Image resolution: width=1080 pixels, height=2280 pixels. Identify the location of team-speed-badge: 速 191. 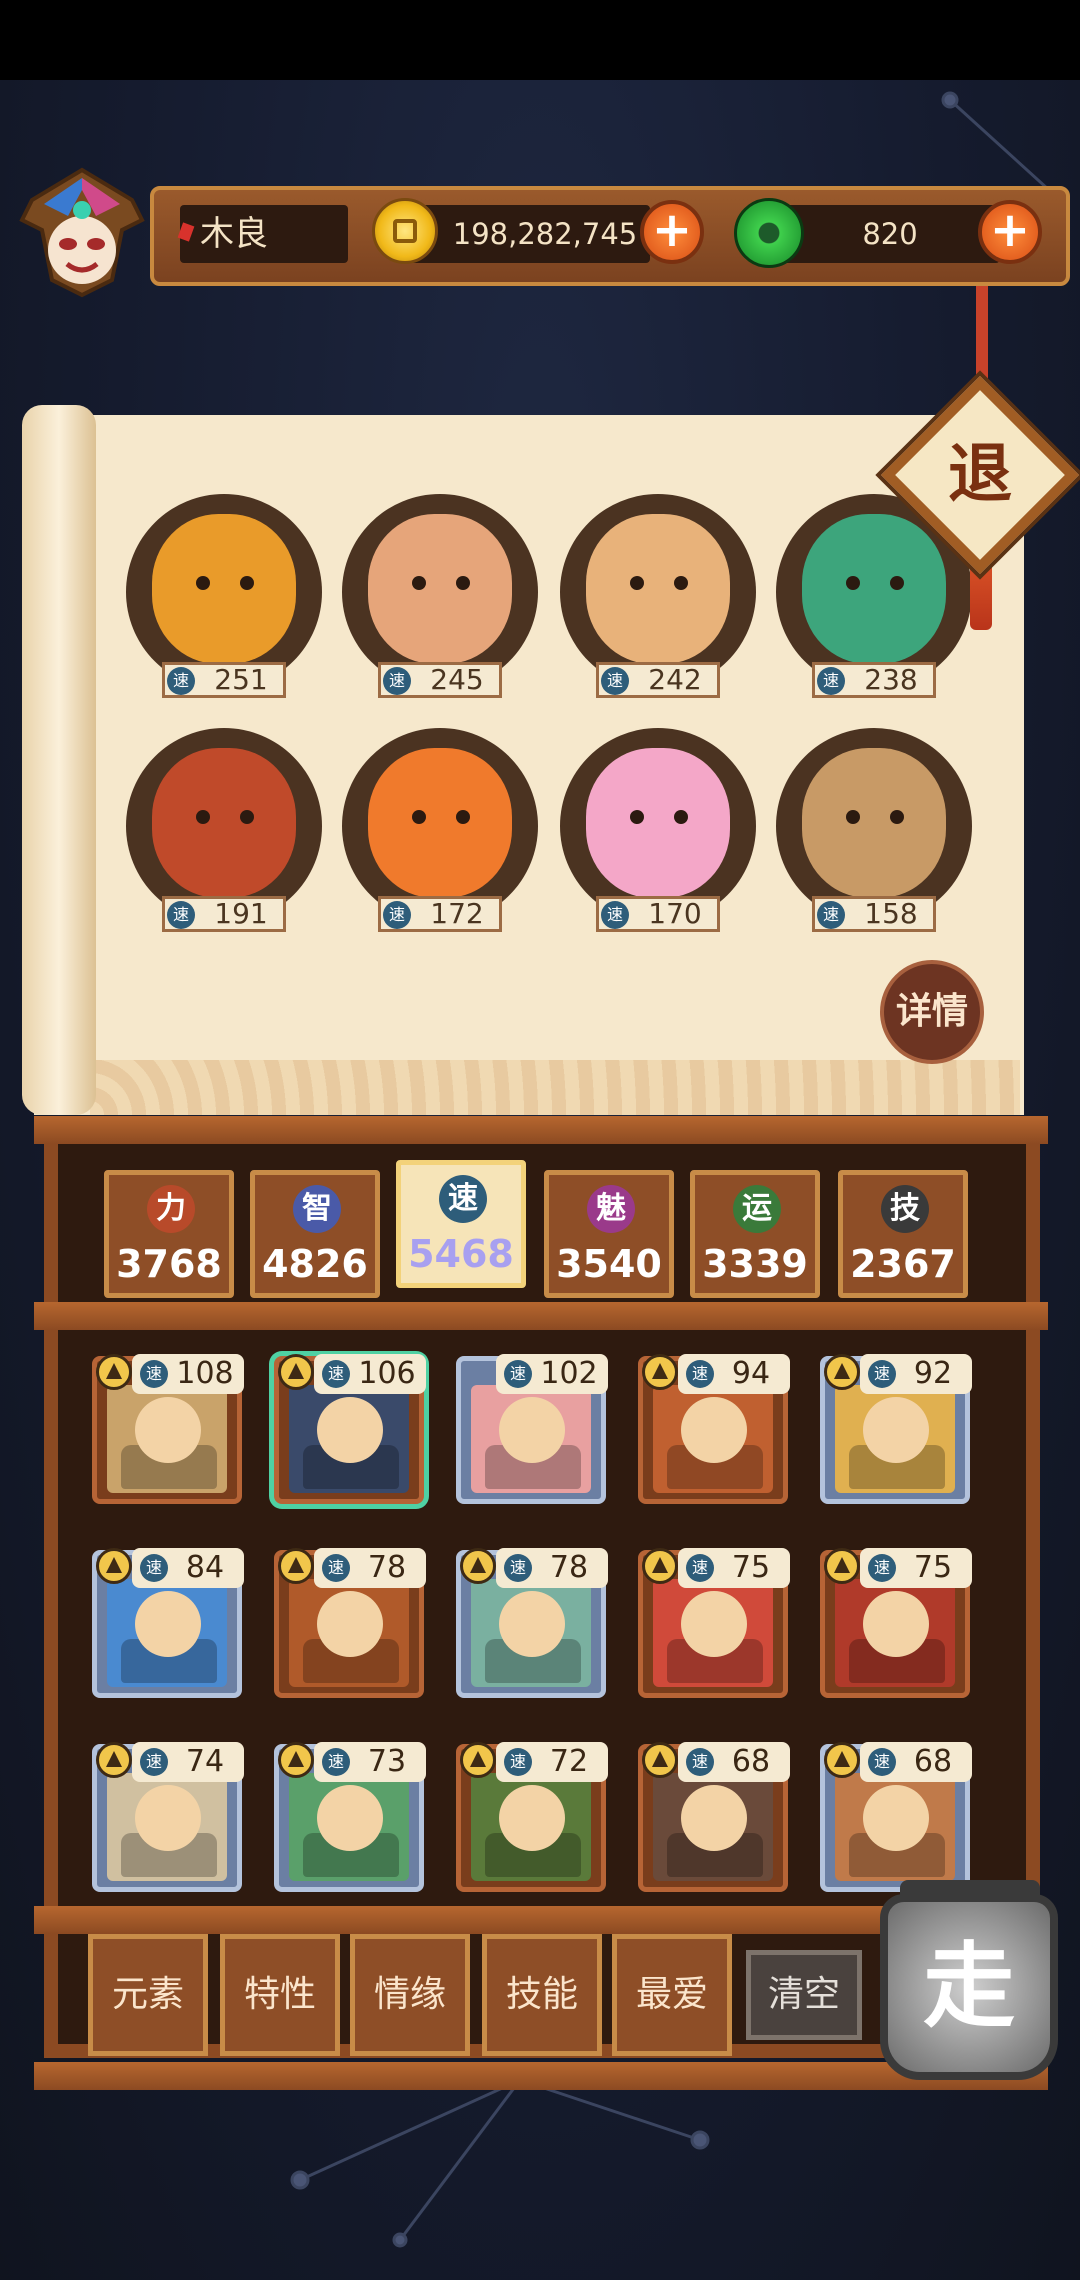
(224, 914).